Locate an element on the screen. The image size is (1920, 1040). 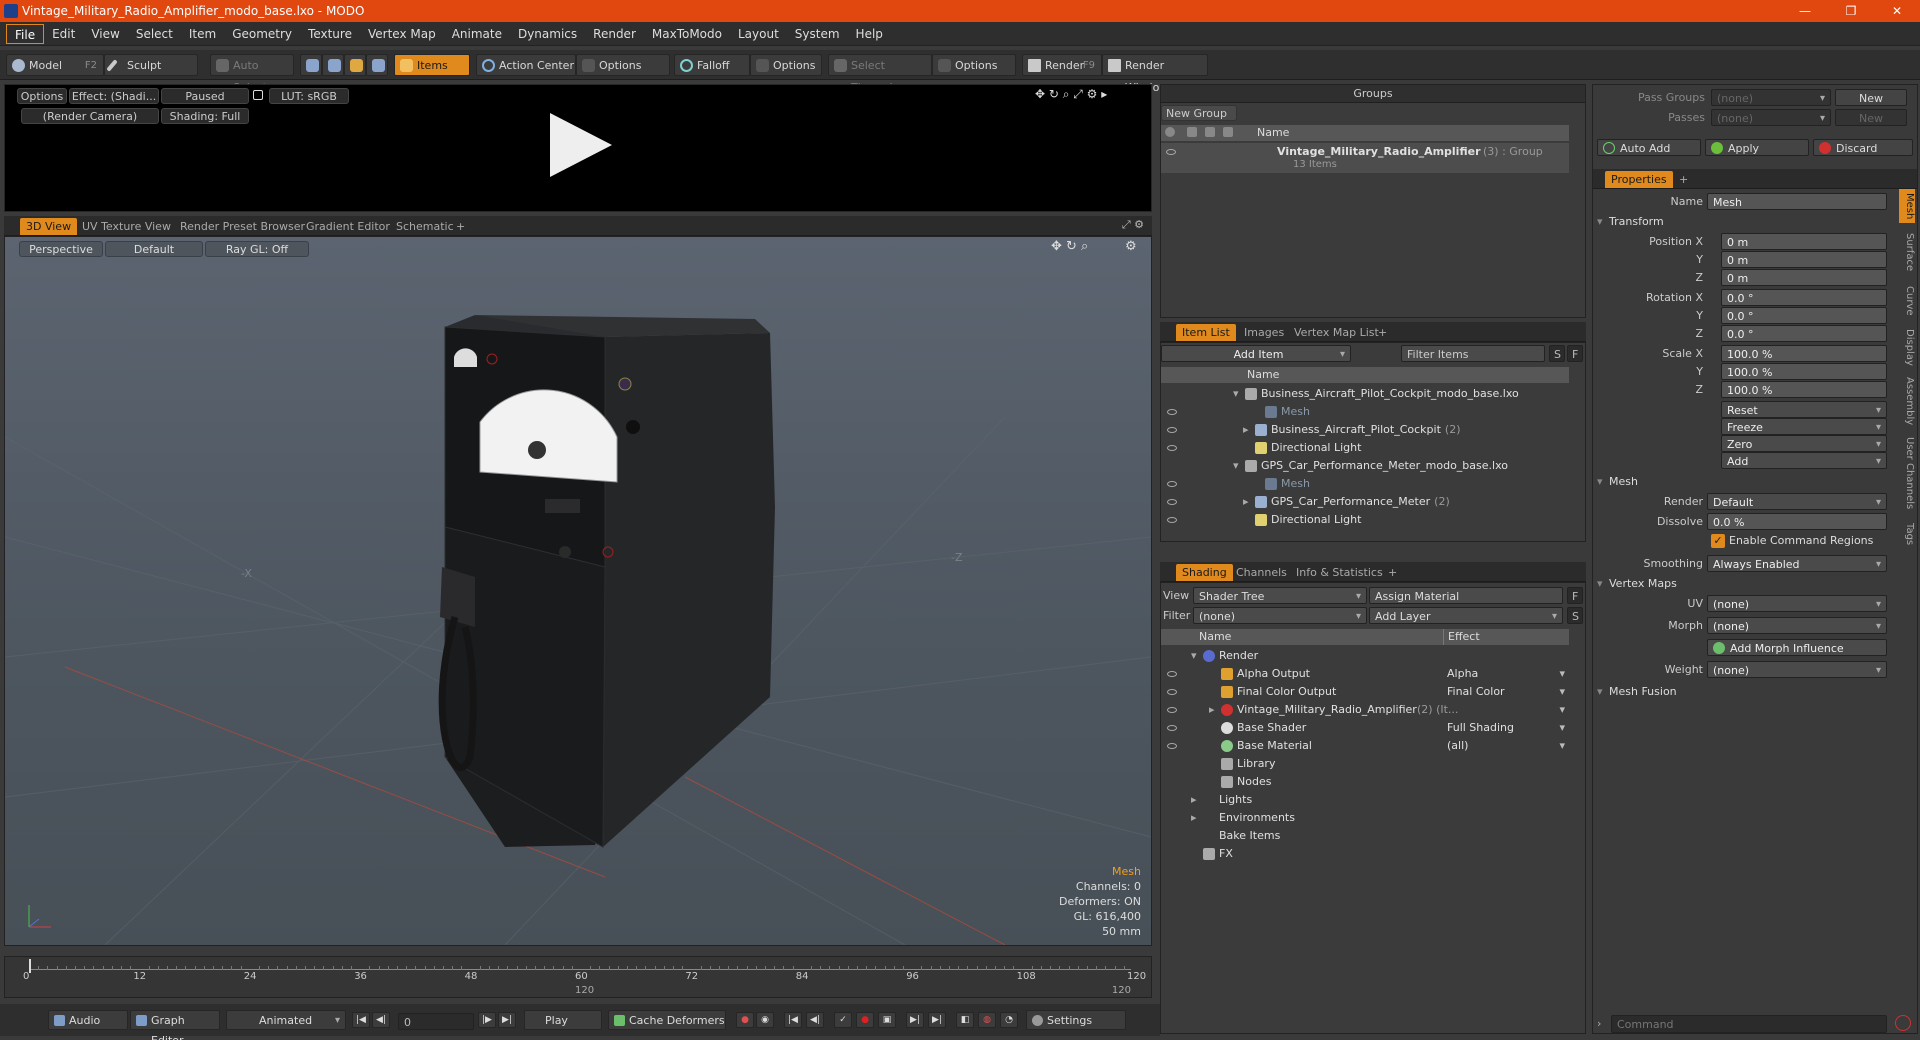
freeze-dropdown: Freeze is located at coordinates (1804, 427).